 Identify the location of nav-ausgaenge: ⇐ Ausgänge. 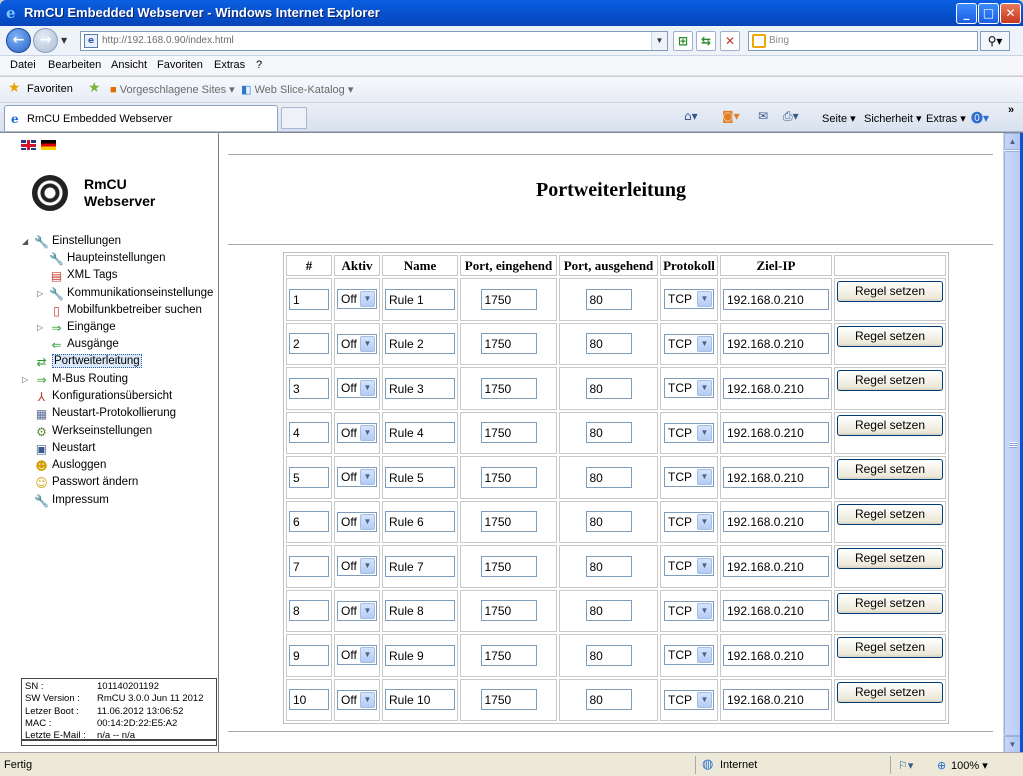
(83, 345).